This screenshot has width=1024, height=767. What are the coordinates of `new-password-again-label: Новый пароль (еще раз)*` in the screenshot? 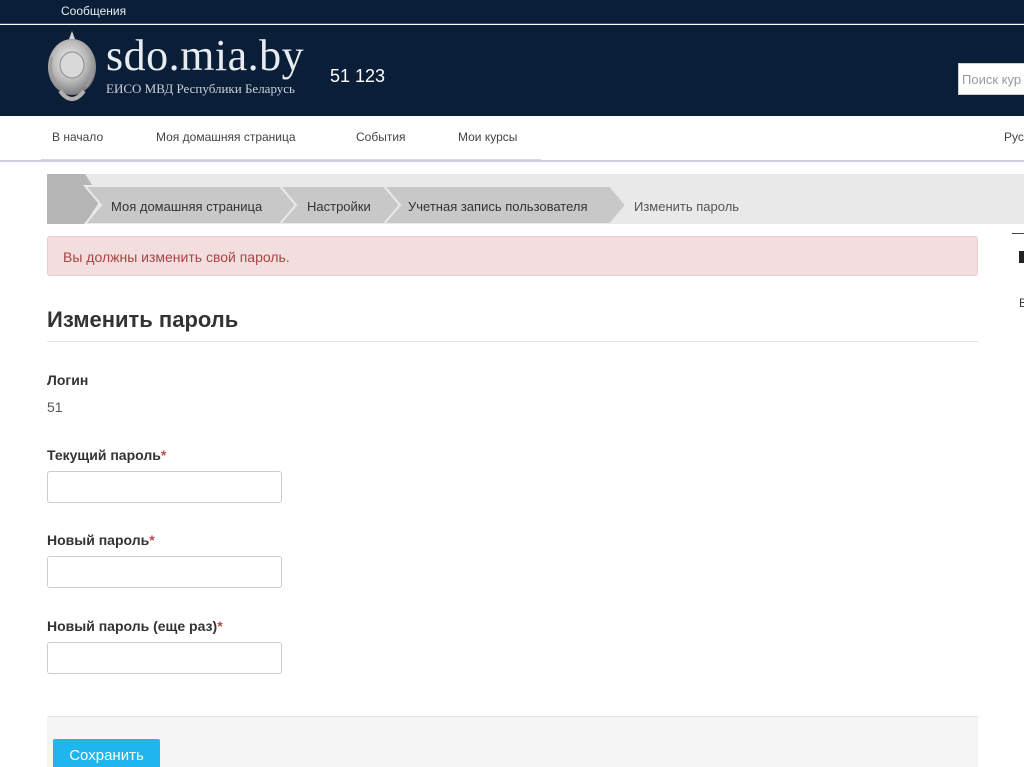 It's located at (135, 626).